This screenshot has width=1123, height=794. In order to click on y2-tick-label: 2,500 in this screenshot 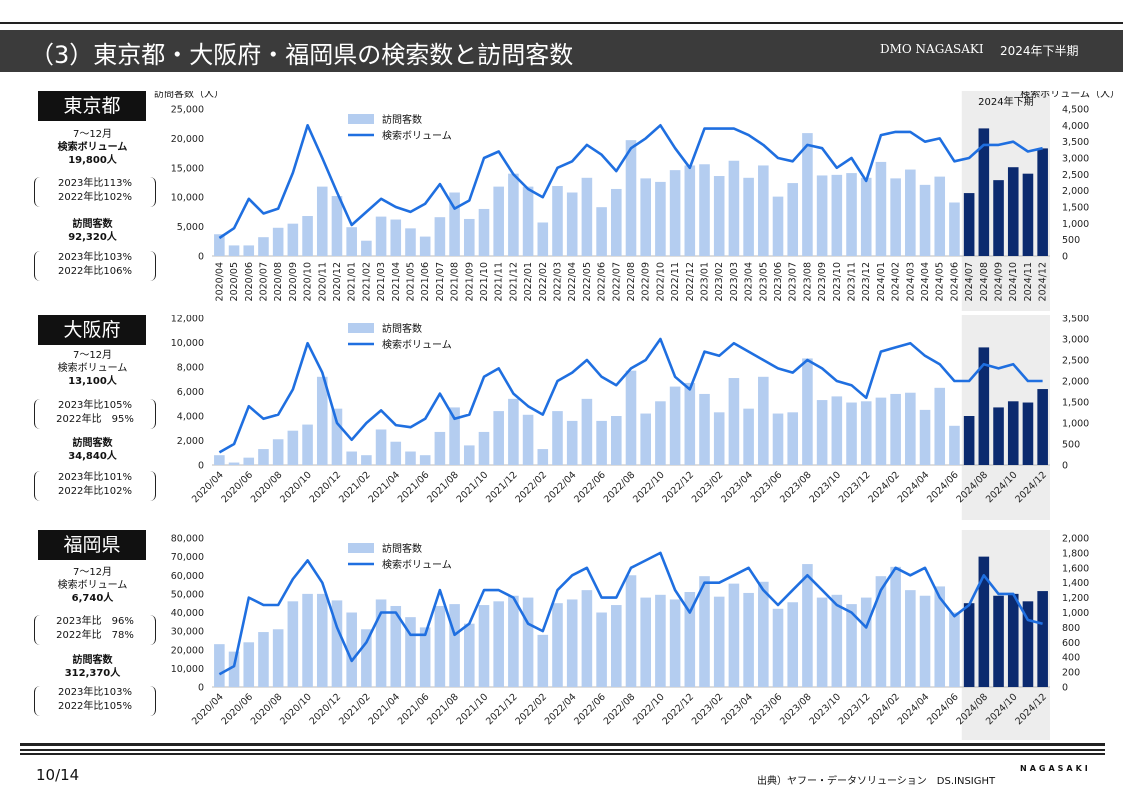, I will do `click(1075, 175)`.